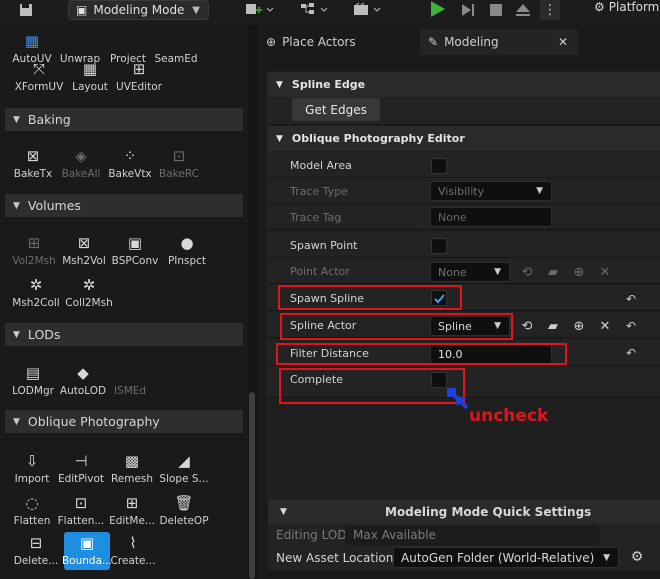 Image resolution: width=660 pixels, height=579 pixels. I want to click on tool-label: XFormUV, so click(39, 87).